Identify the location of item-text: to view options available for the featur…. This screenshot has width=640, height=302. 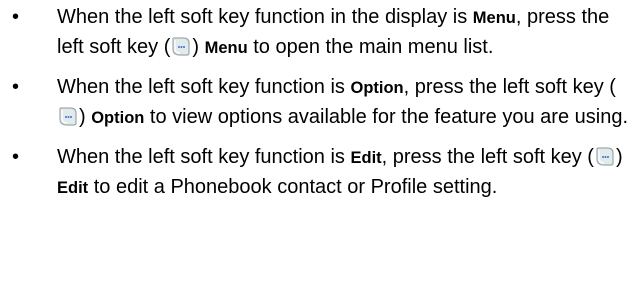
(386, 117).